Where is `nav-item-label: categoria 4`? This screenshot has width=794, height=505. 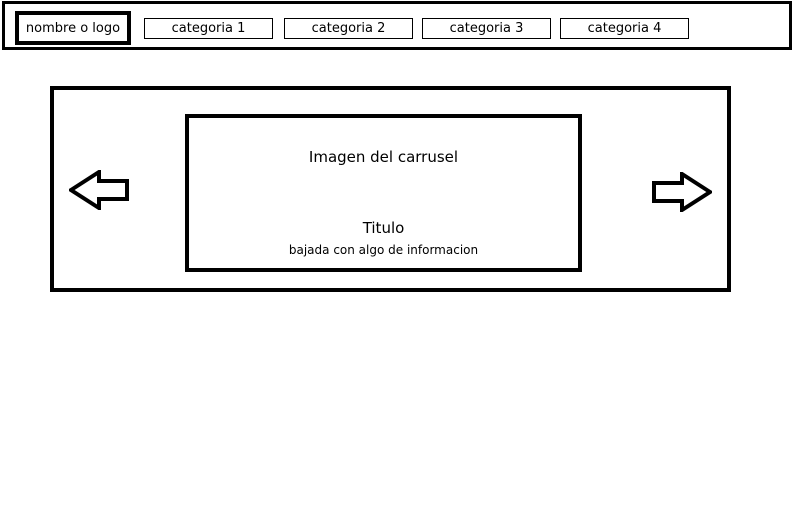
nav-item-label: categoria 4 is located at coordinates (624, 28).